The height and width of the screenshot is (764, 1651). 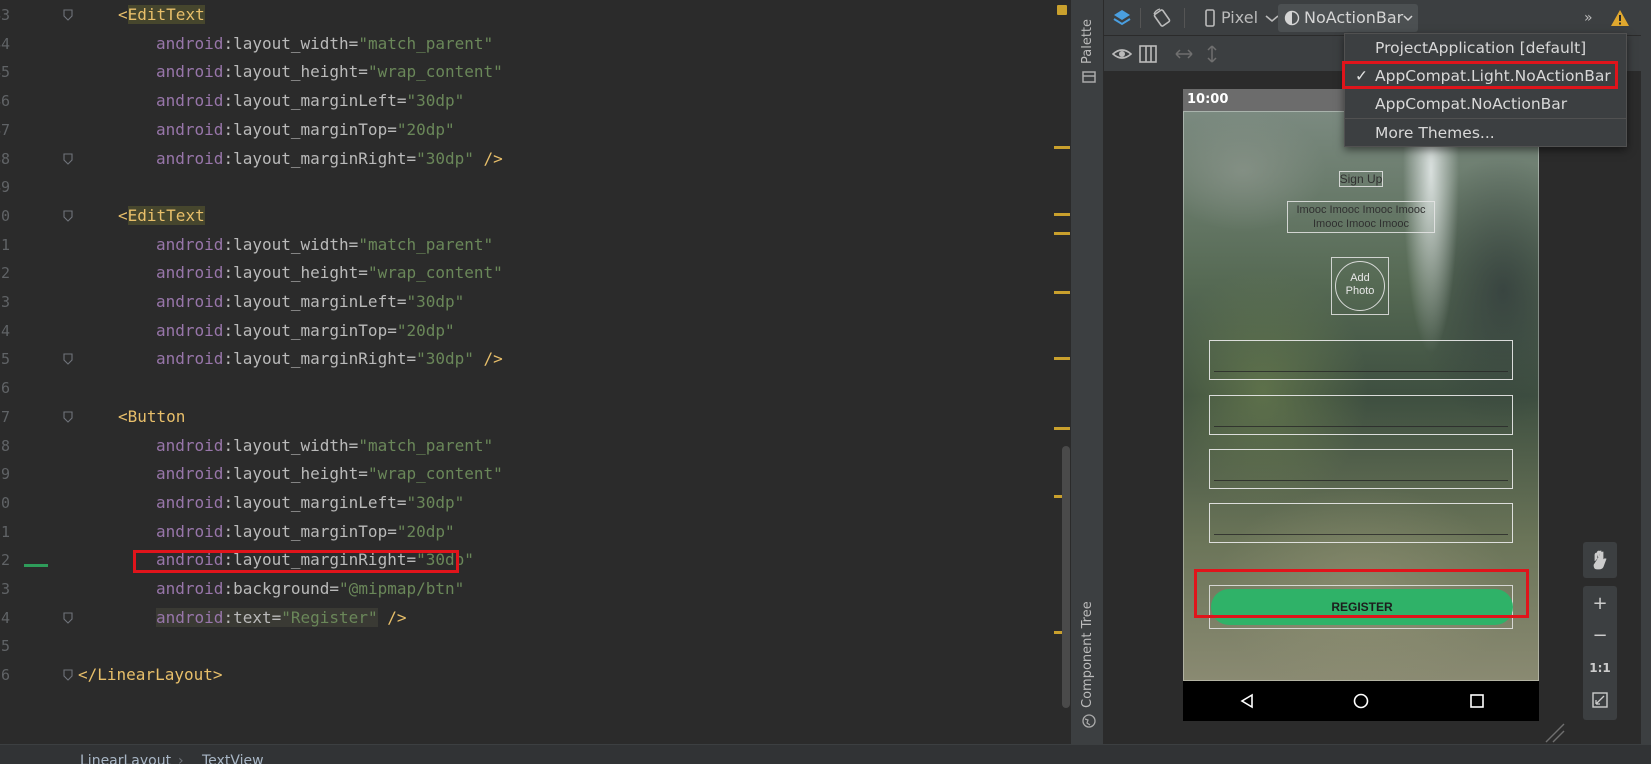 What do you see at coordinates (530, 159) in the screenshot?
I see `code-line: 48 android:layout_marginRight="30dp" />` at bounding box center [530, 159].